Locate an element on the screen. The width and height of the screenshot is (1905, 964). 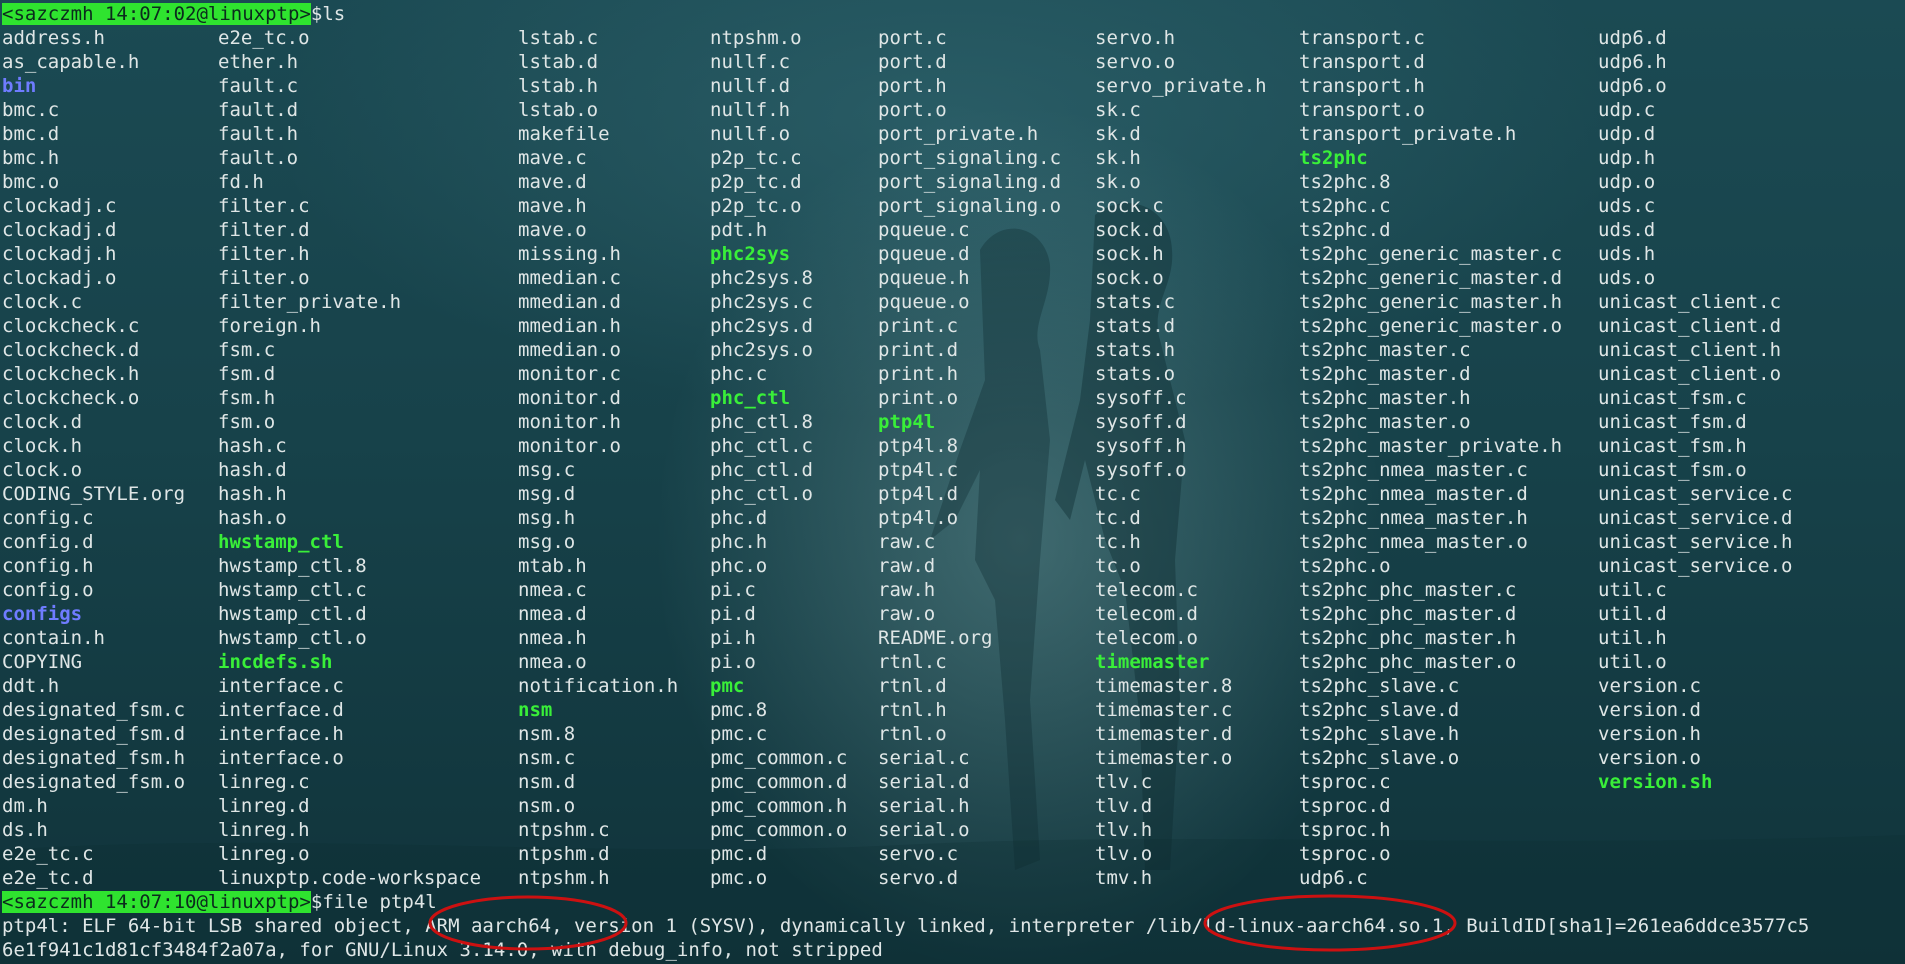
annotation-ellipse-interpreter is located at coordinates (1330, 923).